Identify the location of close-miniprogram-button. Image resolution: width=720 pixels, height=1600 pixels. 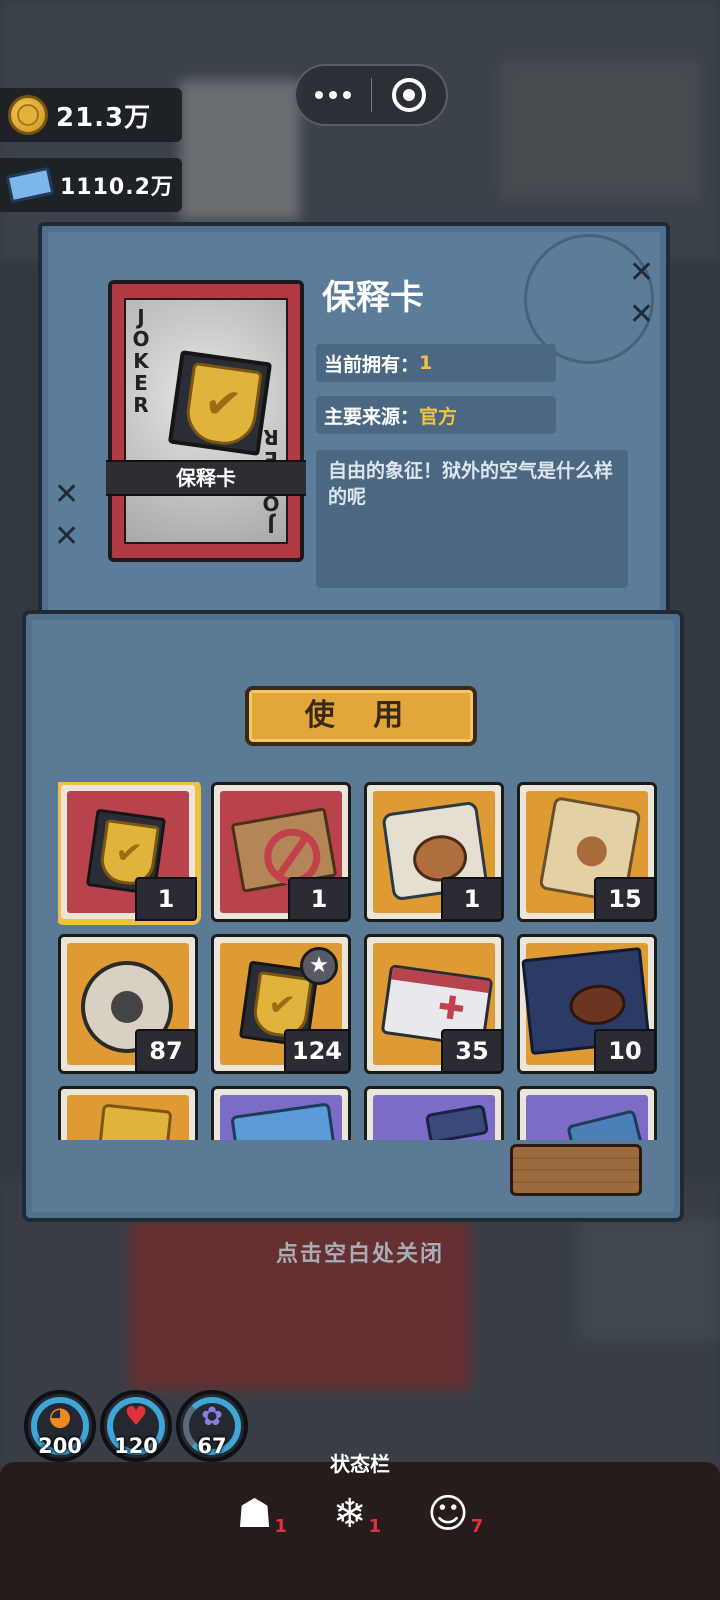
(409, 95).